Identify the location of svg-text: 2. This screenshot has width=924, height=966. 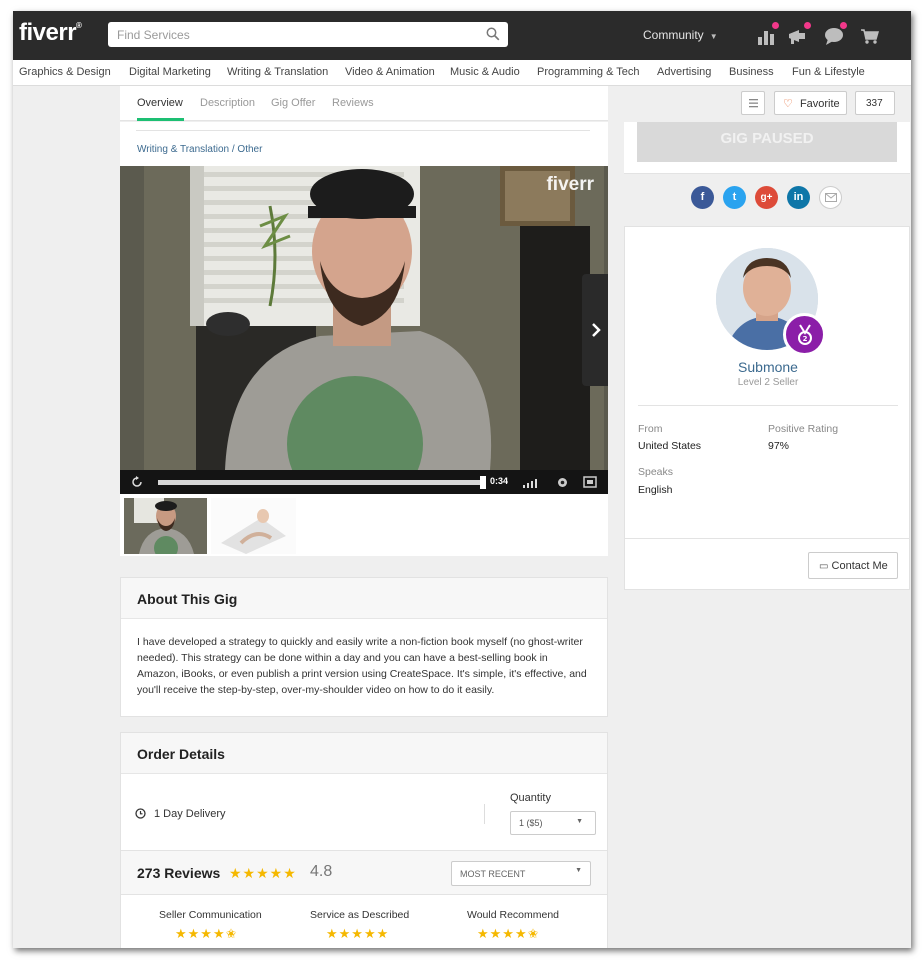
(804, 339).